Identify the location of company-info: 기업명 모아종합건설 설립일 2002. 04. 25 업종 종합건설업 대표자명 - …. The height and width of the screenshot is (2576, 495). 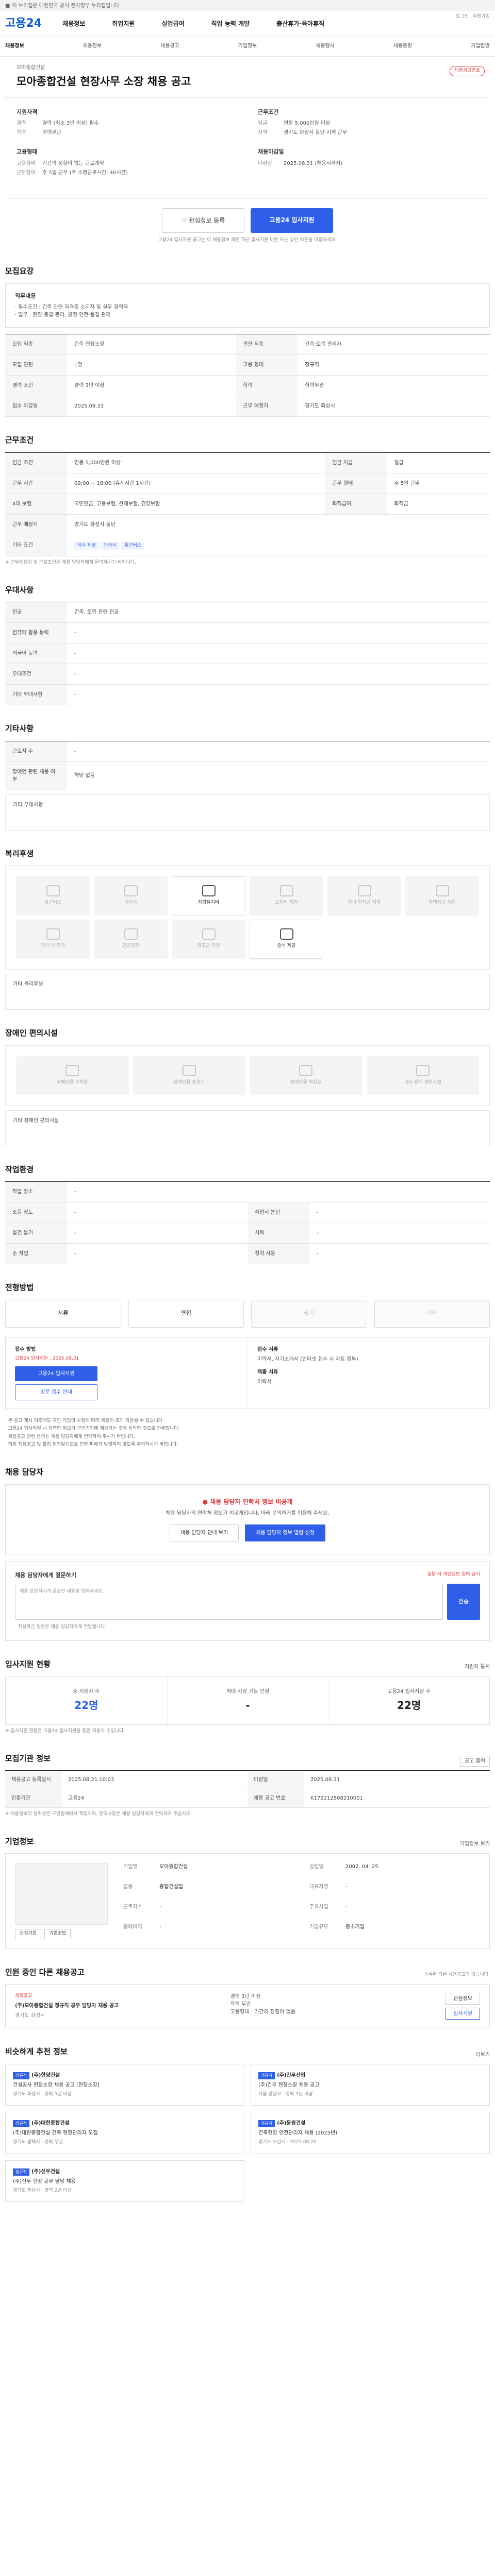
(301, 1901).